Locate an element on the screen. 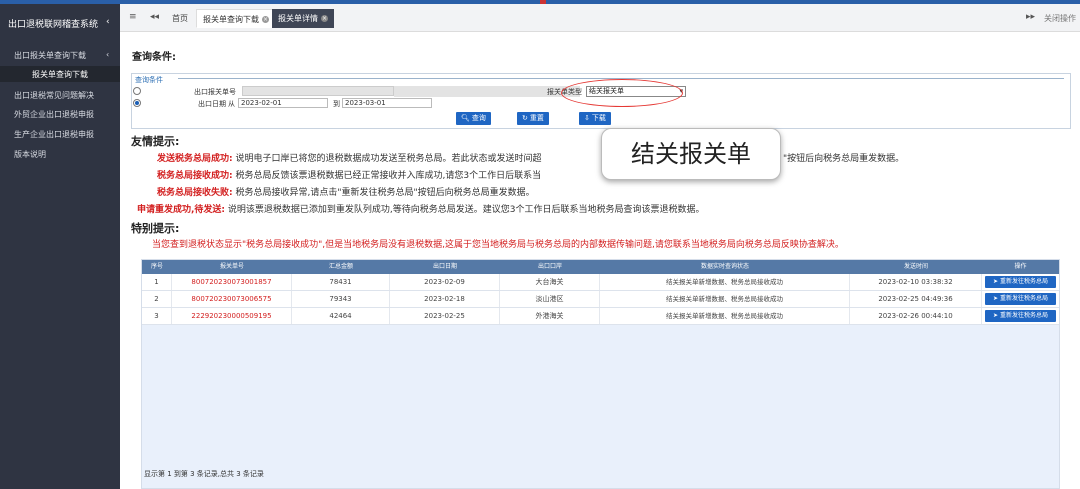 The width and height of the screenshot is (1080, 489). tab-scroll-right-icon: ▸▸ is located at coordinates (1030, 17).